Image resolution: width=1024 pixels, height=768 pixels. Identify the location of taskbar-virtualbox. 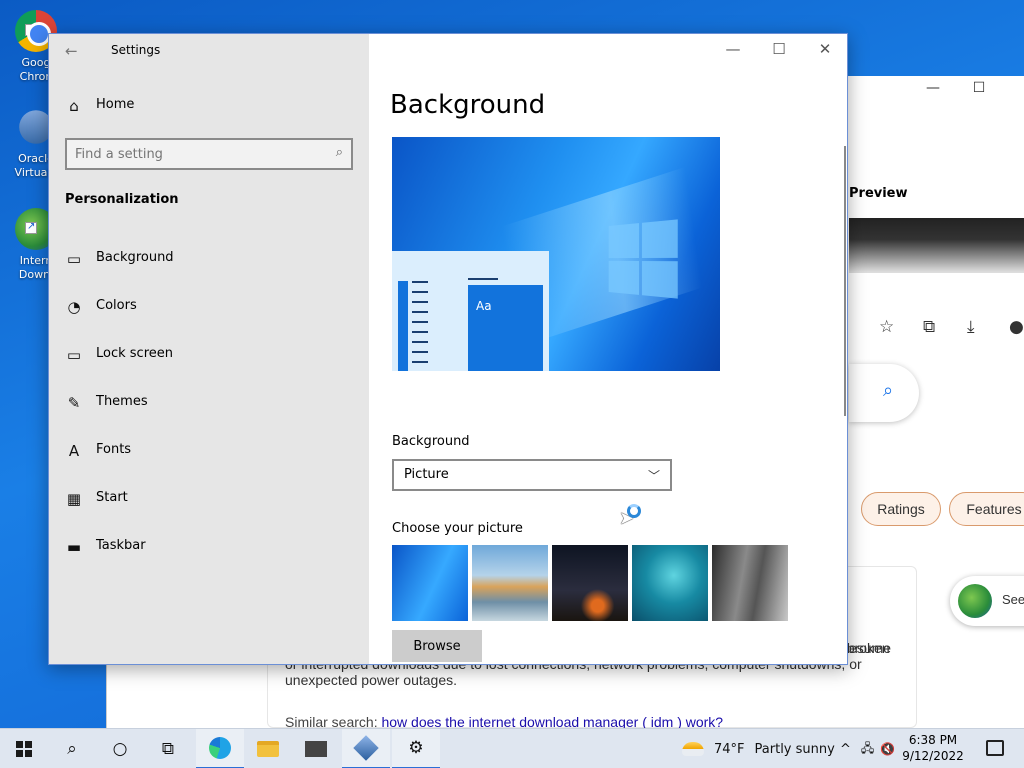
(366, 748).